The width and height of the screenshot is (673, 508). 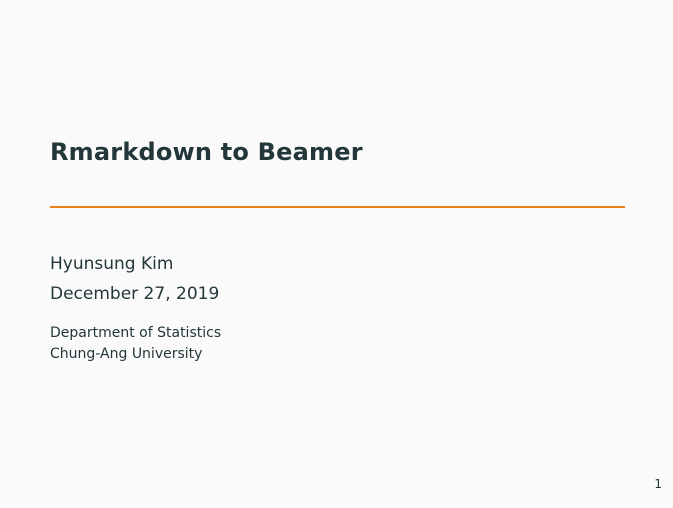 I want to click on institute-line: Chung-Ang University, so click(x=126, y=354).